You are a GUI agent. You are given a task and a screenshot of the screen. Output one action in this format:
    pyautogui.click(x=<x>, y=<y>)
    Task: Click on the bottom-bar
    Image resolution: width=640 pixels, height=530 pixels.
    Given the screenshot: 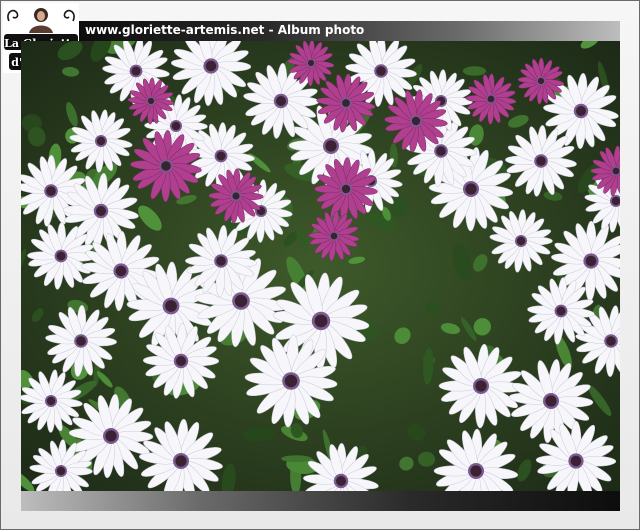 What is the action you would take?
    pyautogui.click(x=320, y=501)
    